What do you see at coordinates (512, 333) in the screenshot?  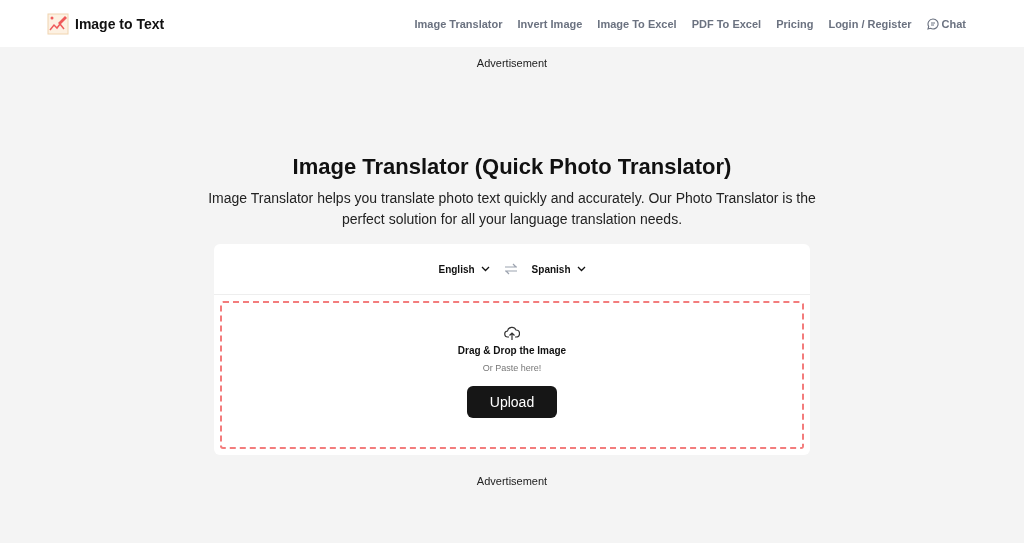 I see `cloud-upload-icon` at bounding box center [512, 333].